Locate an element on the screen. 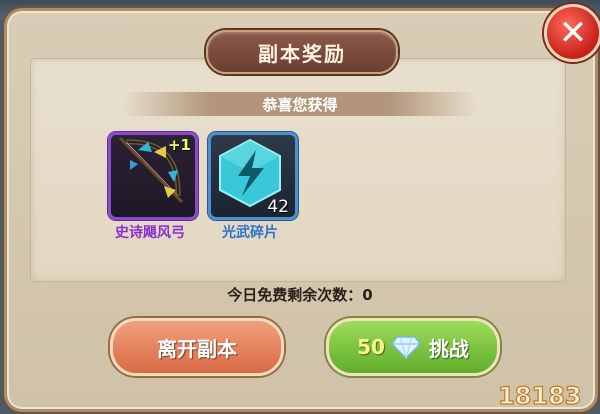 This screenshot has width=600, height=414. leave-dungeon-label: 离开副本 is located at coordinates (197, 348).